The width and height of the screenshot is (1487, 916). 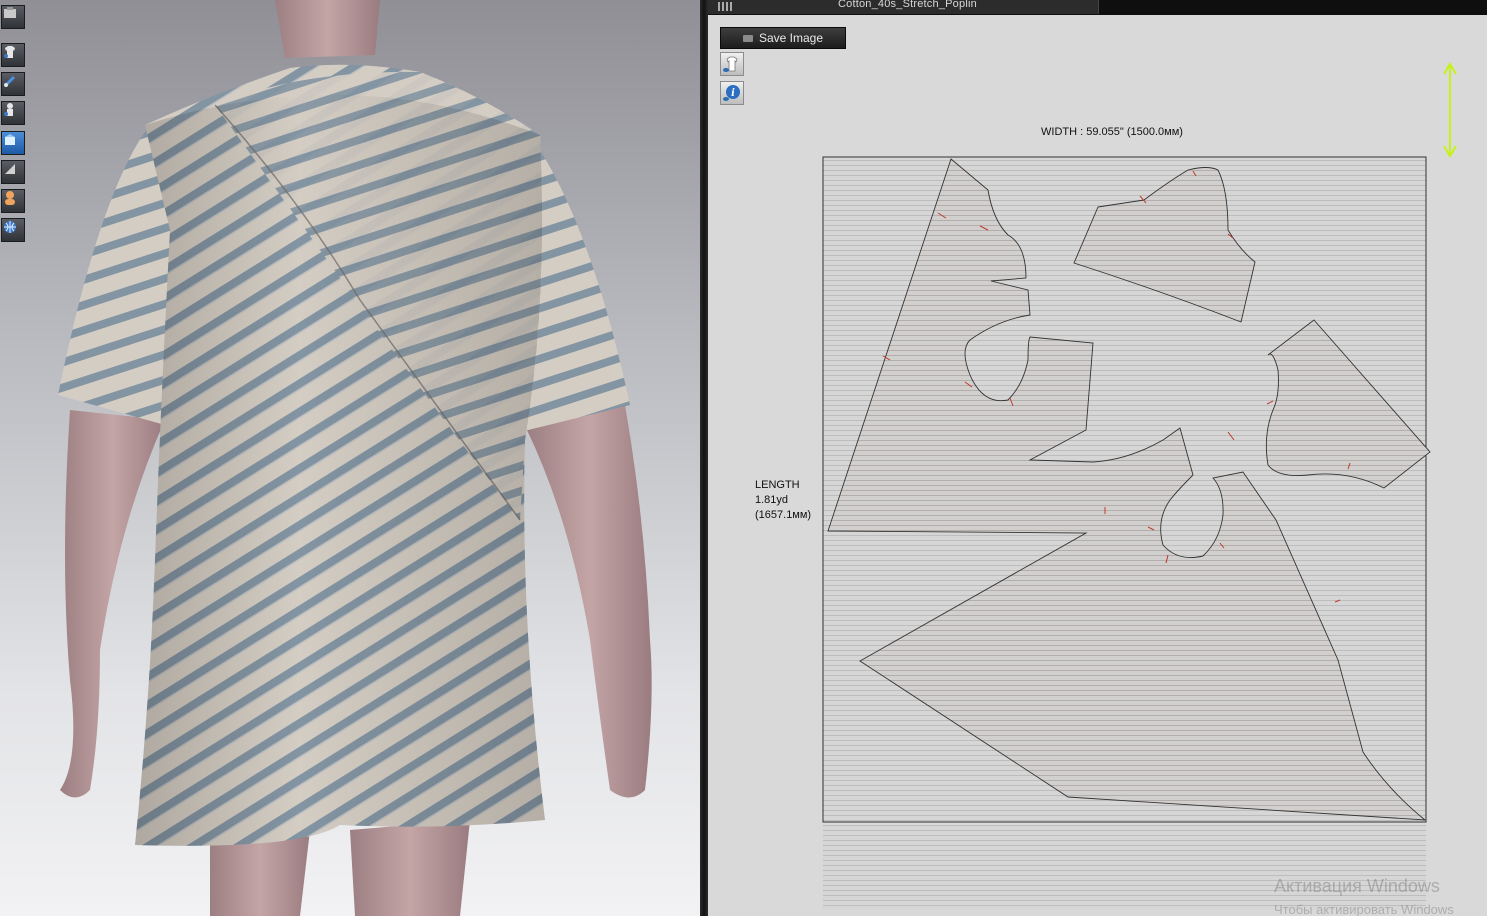 I want to click on texture-icon, so click(x=13, y=143).